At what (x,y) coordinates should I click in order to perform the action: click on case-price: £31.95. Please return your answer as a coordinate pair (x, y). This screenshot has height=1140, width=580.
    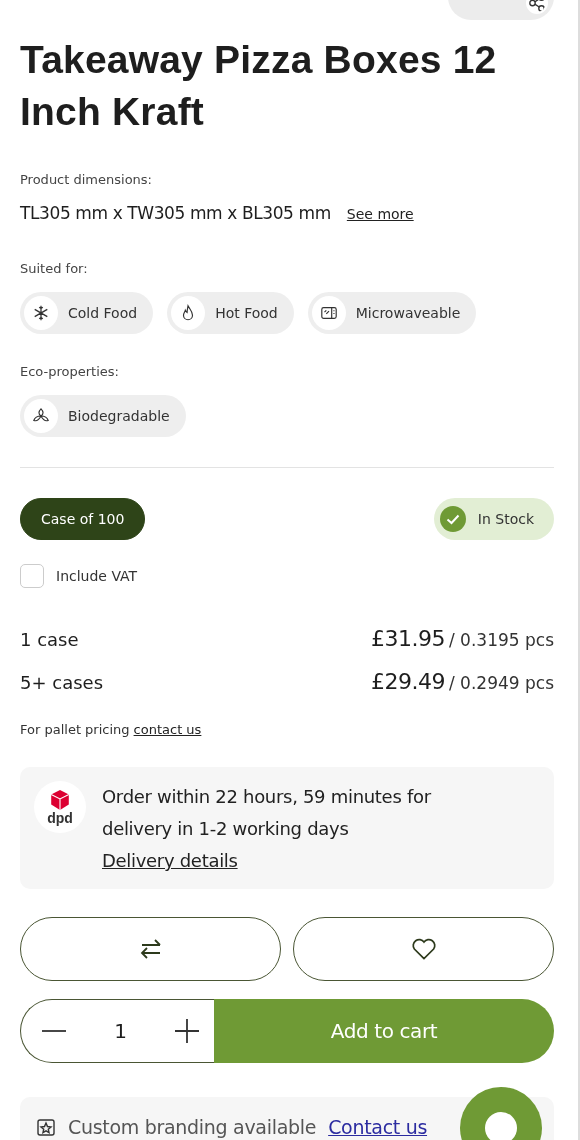
    Looking at the image, I should click on (408, 638).